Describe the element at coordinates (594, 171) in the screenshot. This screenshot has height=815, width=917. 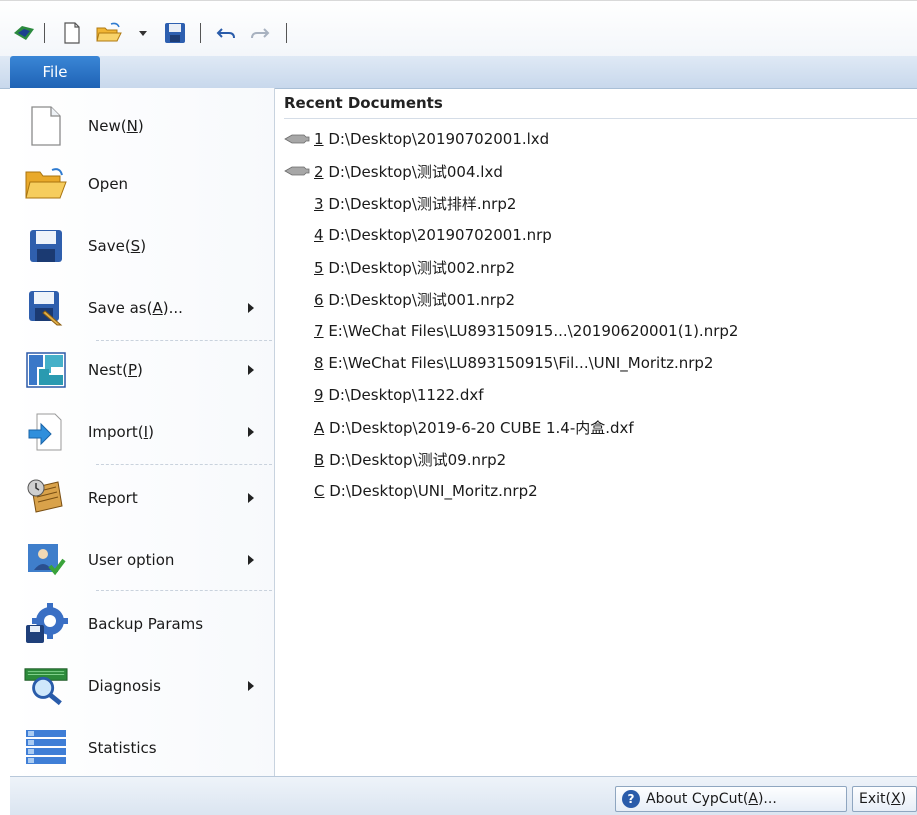
I see `recent-document-item: 2 D:\Desktop\测试004.lxd` at that location.